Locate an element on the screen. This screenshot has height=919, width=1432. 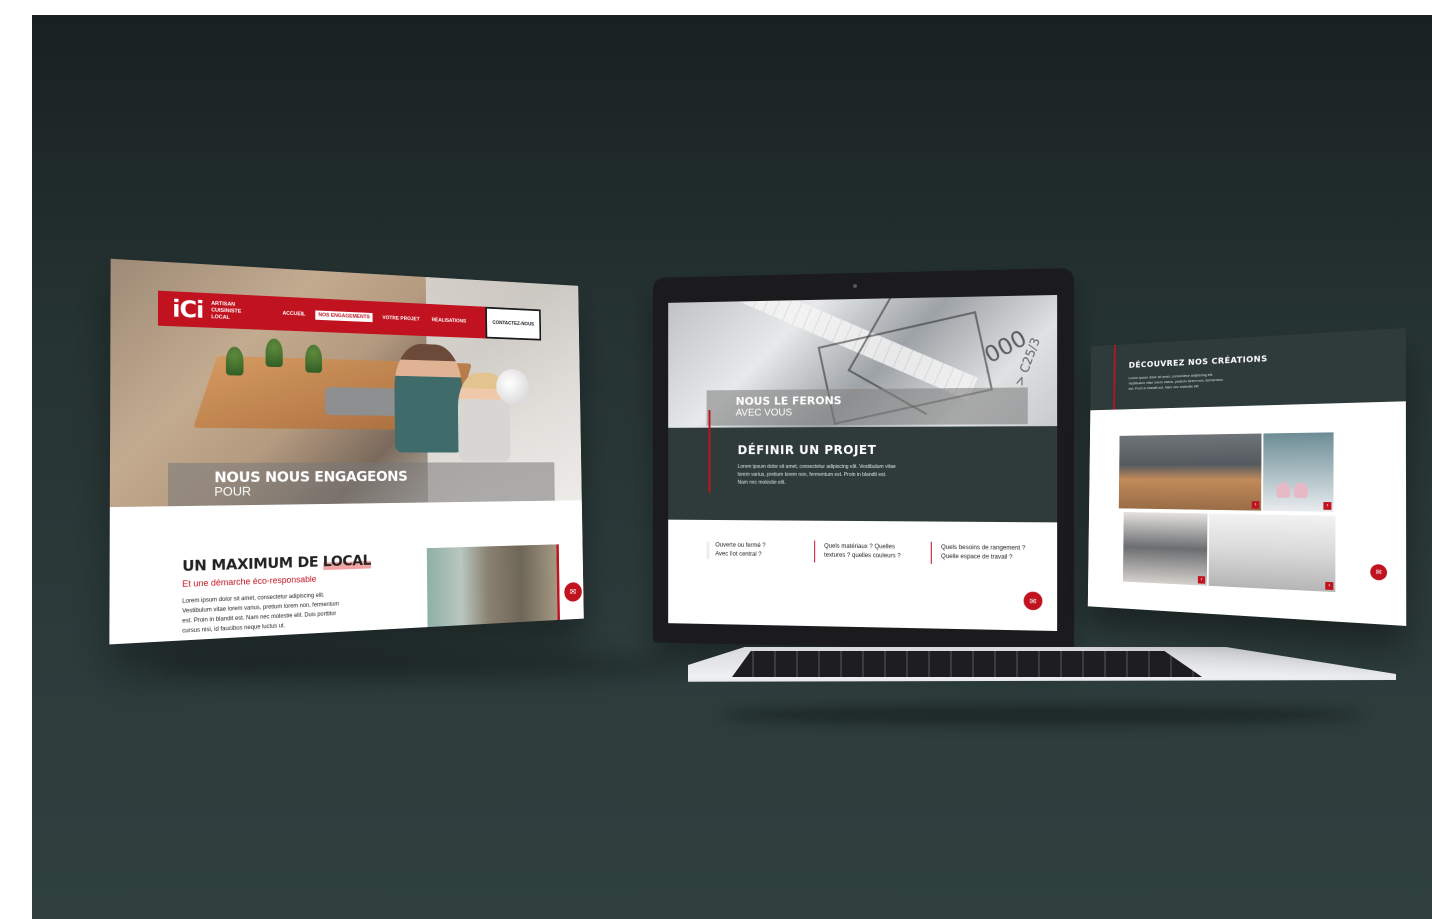
section-title: DÉCOUVREZ NOS CRÉATIONS is located at coordinates (1198, 363).